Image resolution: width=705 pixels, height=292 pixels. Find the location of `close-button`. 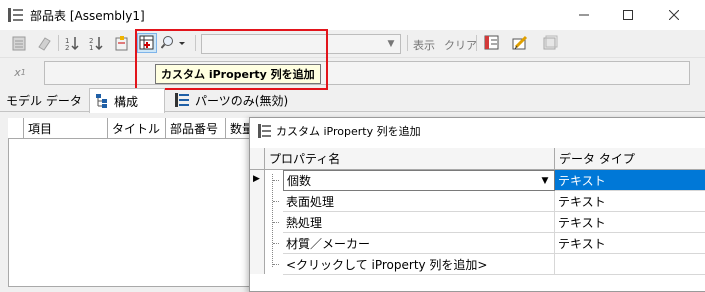

close-button is located at coordinates (674, 15).